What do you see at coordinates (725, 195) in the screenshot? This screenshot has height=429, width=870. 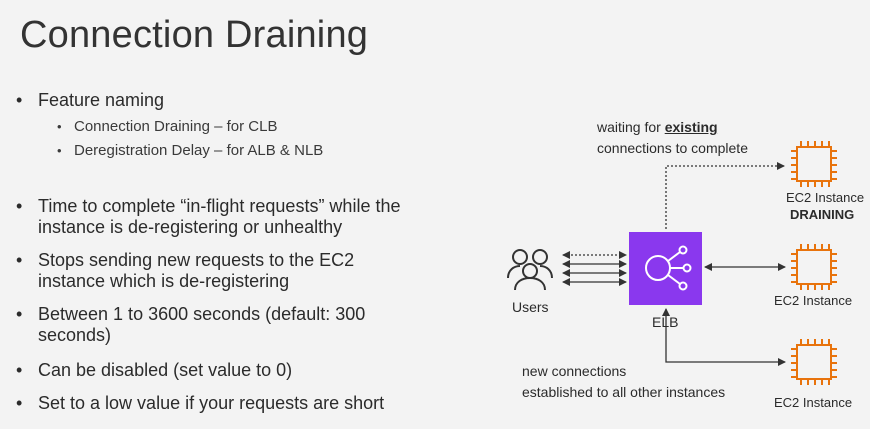 I see `elb-draining-instance-connector` at bounding box center [725, 195].